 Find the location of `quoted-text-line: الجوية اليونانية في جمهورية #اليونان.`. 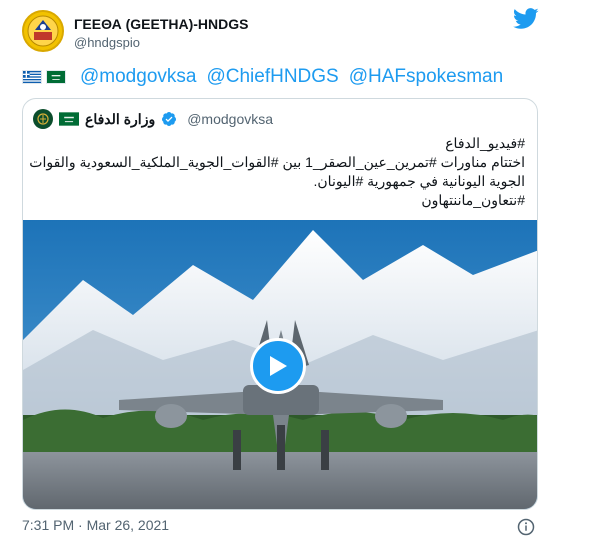

quoted-text-line: الجوية اليونانية في جمهورية #اليونان. is located at coordinates (419, 181).